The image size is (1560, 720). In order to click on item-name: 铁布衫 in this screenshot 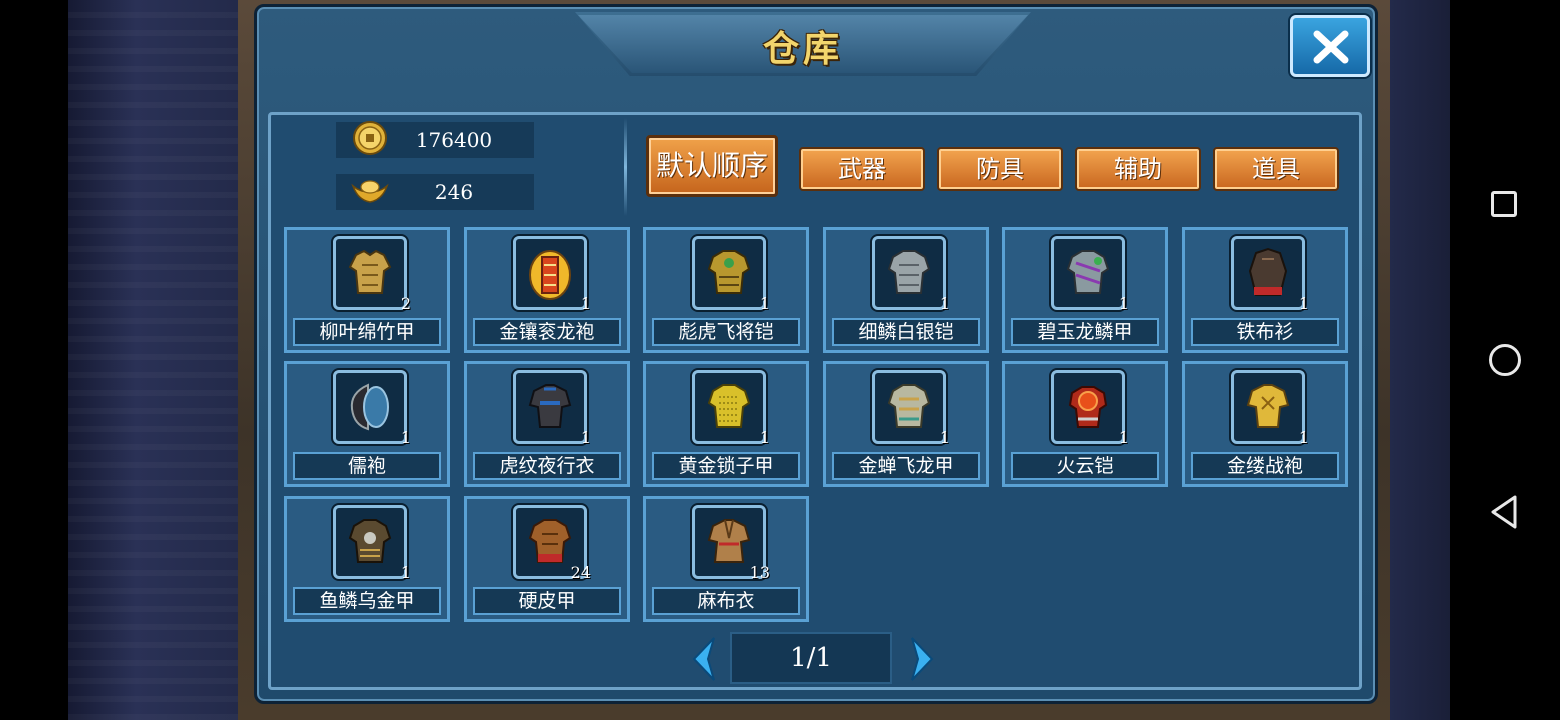, I will do `click(1265, 332)`.